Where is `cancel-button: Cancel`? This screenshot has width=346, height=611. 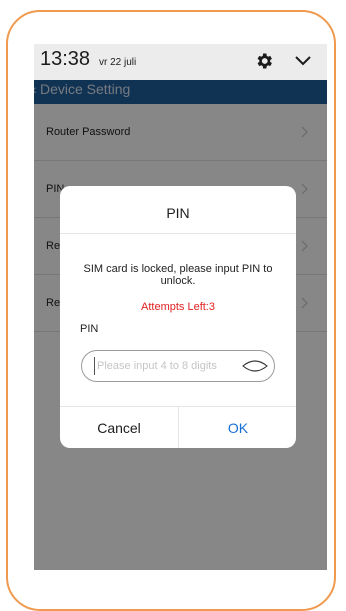
cancel-button: Cancel is located at coordinates (119, 427).